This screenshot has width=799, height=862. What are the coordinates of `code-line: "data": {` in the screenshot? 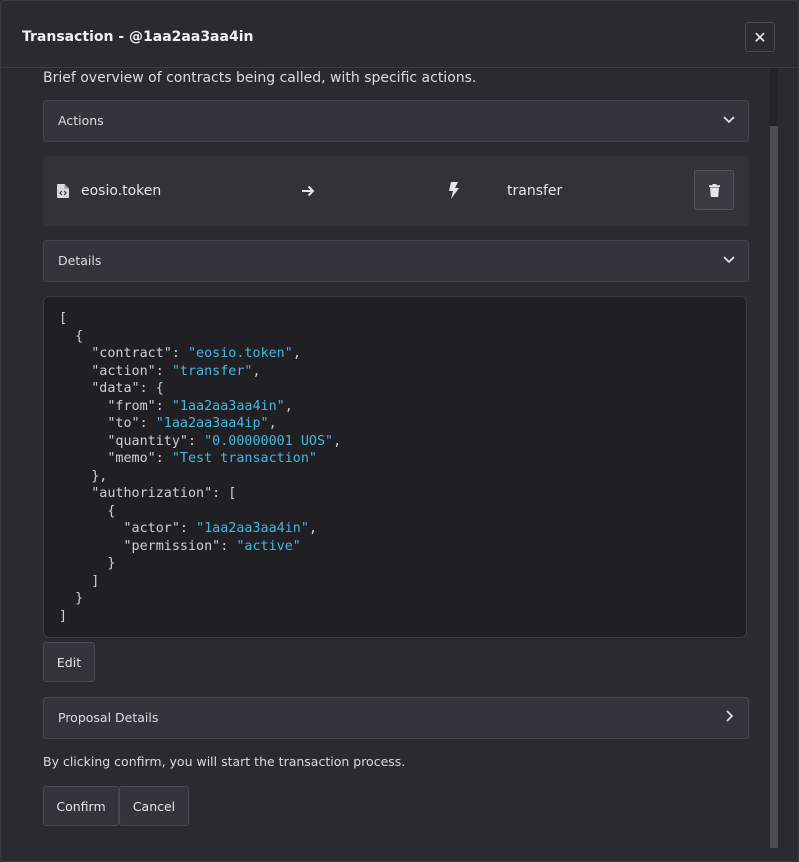 It's located at (111, 388).